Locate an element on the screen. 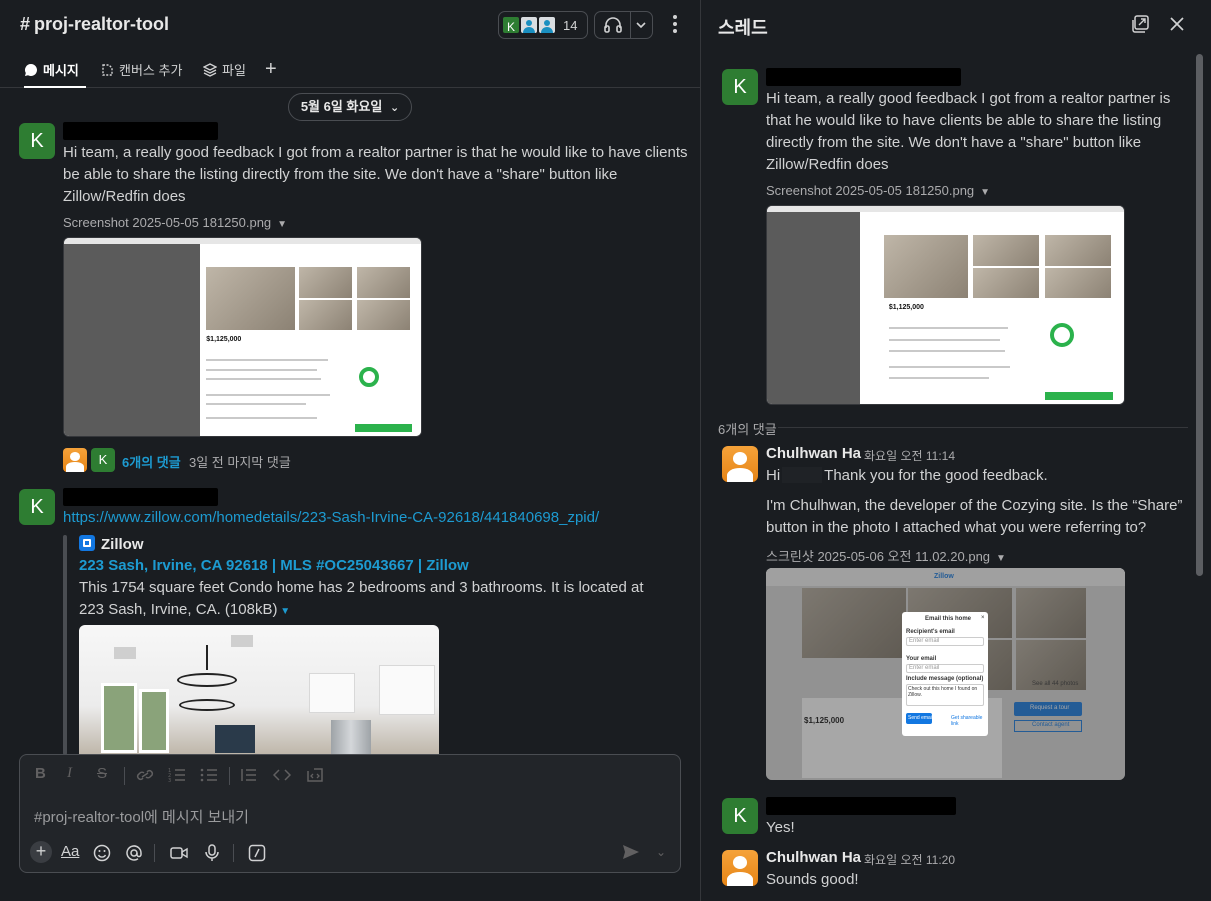  open-in-new-window-icon is located at coordinates (1140, 24).